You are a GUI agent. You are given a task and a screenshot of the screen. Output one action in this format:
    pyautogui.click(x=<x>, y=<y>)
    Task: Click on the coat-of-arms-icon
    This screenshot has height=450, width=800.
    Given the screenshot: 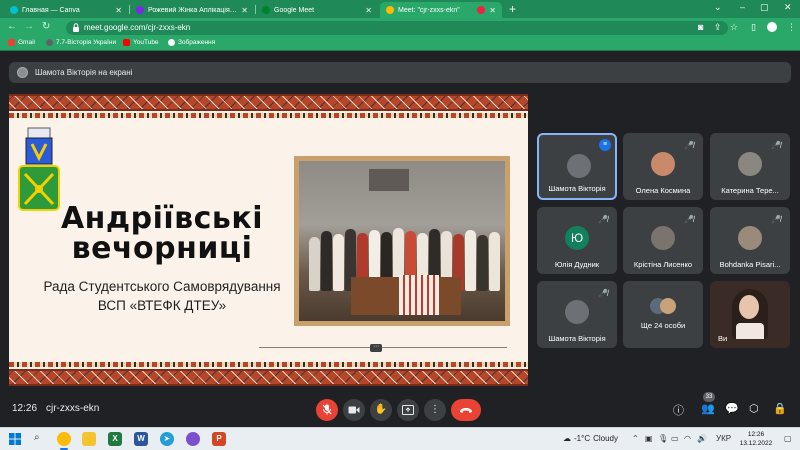 What is the action you would take?
    pyautogui.click(x=39, y=169)
    